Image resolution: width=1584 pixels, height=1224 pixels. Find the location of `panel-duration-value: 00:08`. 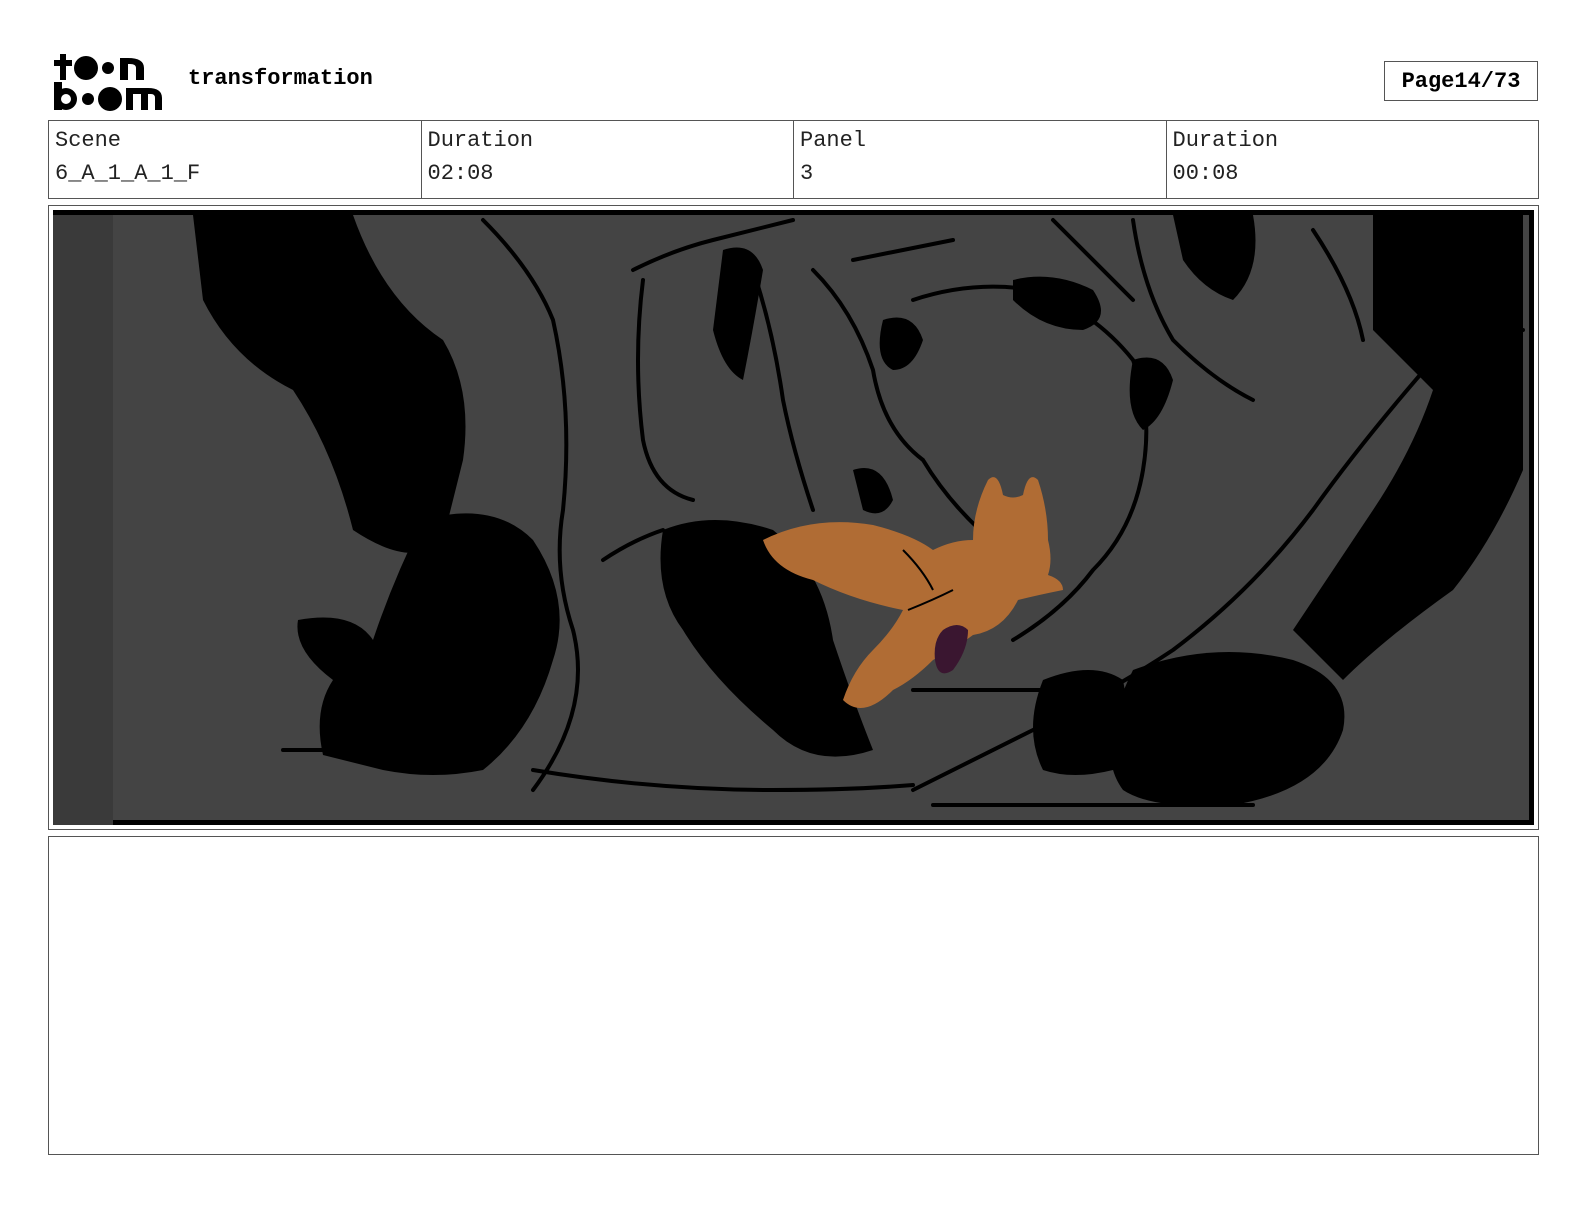

panel-duration-value: 00:08 is located at coordinates (1205, 173).